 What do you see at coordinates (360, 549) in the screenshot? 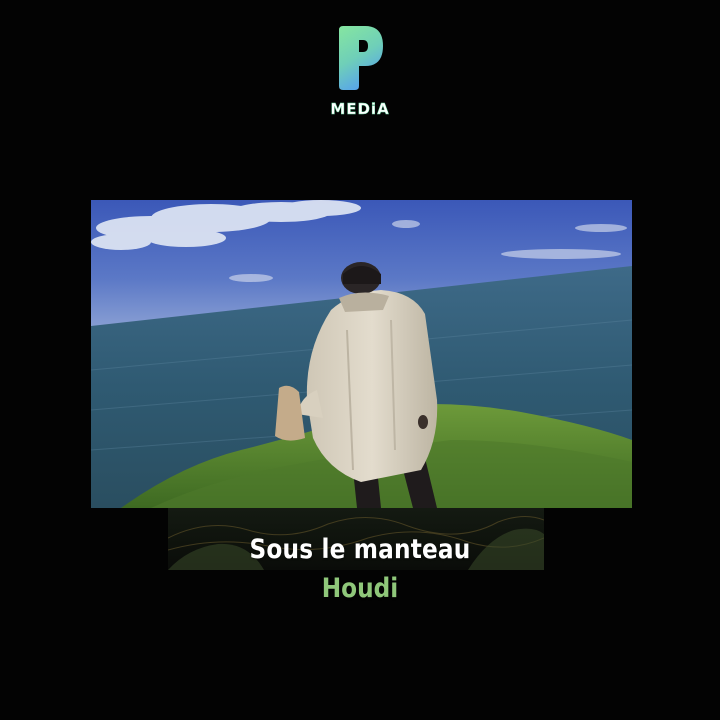
I see `song-title: Sous le manteau` at bounding box center [360, 549].